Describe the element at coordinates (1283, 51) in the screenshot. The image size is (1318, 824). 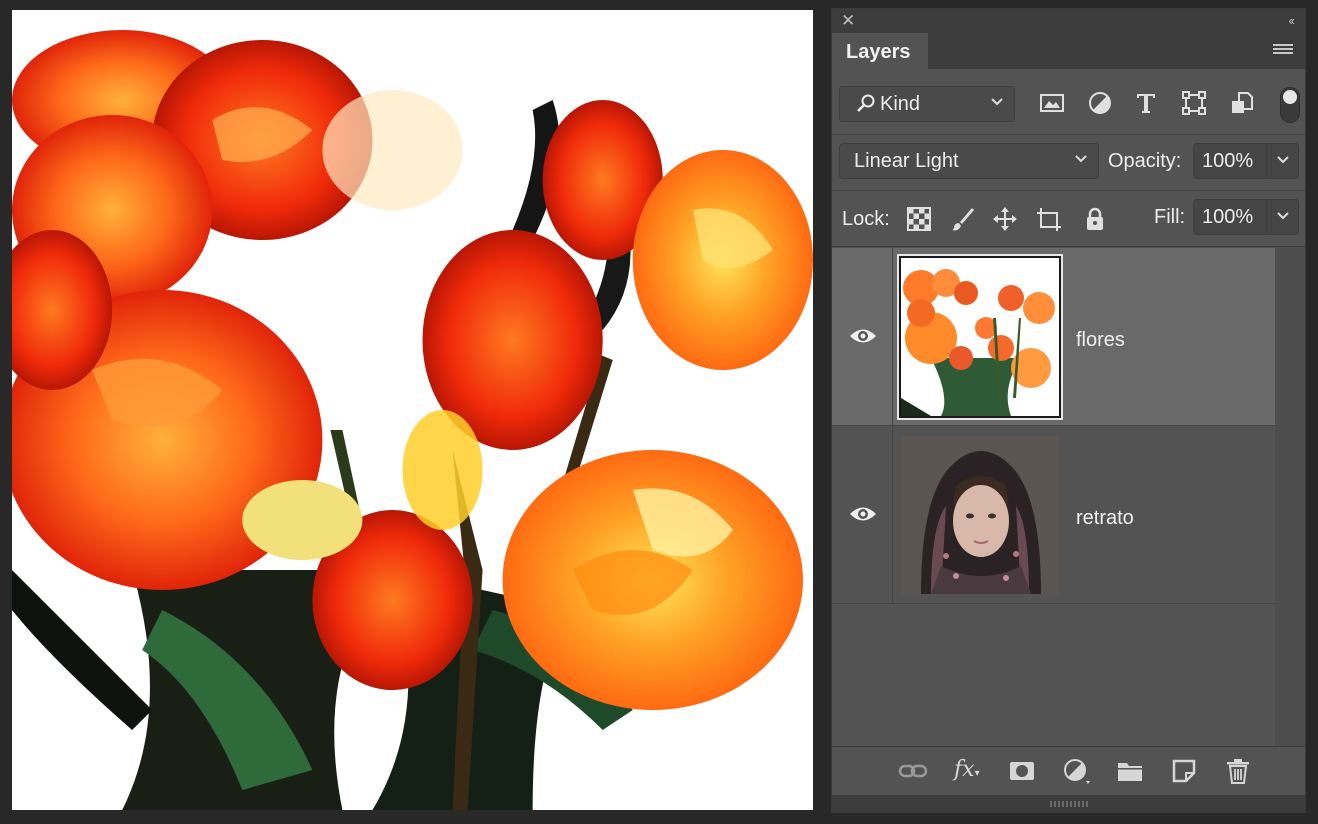
I see `panel-menu-icon` at that location.